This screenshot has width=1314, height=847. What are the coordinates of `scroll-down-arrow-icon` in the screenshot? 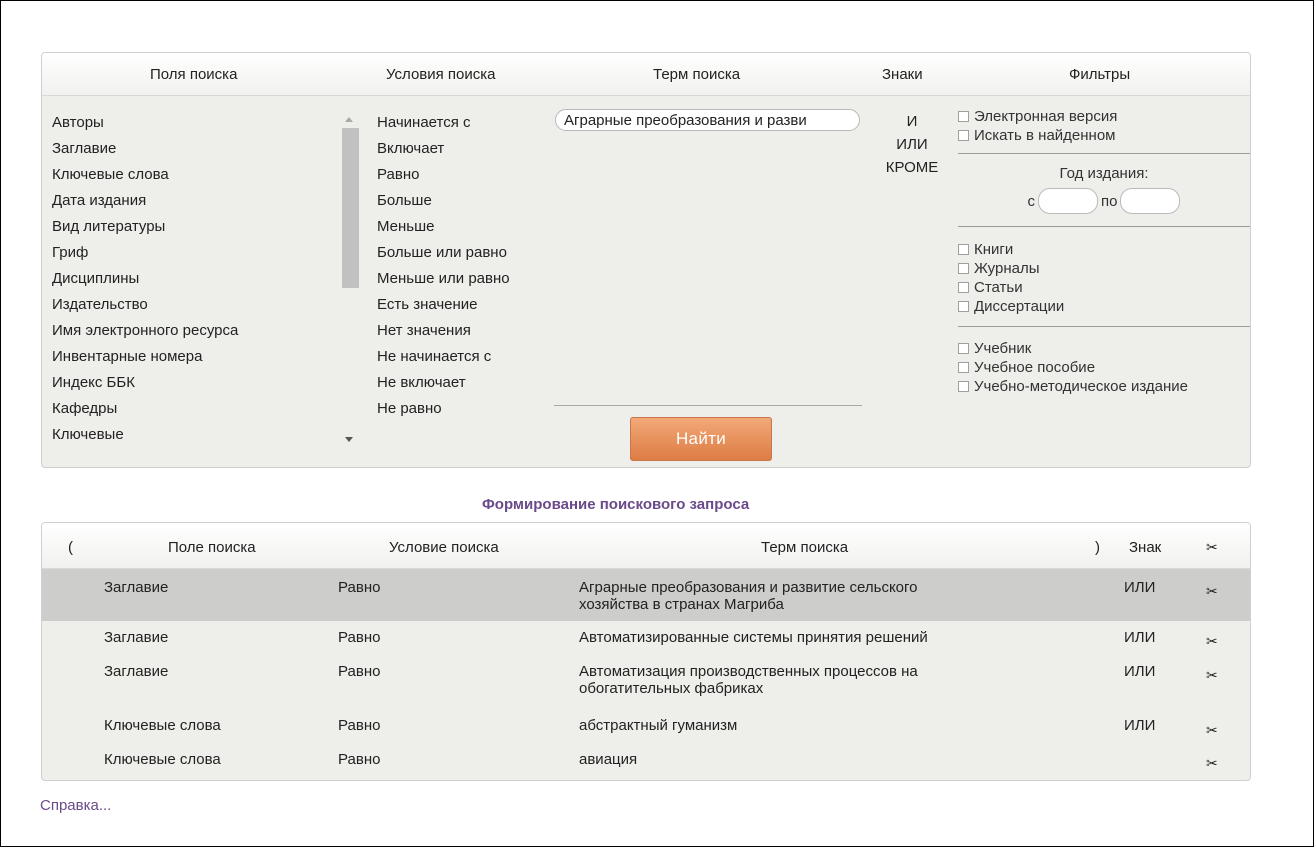 It's located at (349, 439).